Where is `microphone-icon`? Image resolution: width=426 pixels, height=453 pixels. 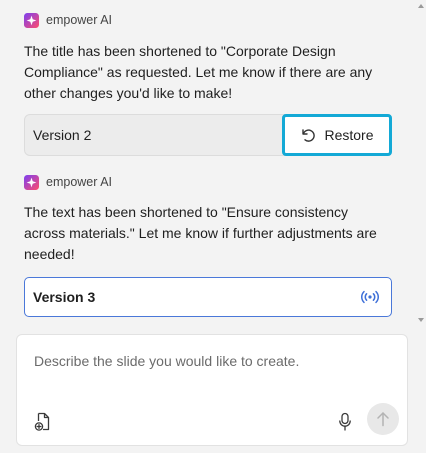
microphone-icon is located at coordinates (345, 421).